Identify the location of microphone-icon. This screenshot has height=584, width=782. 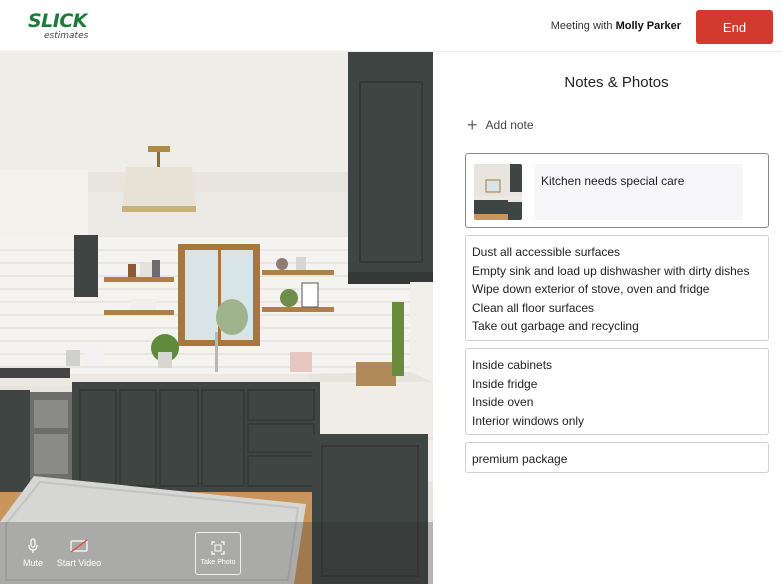
(33, 545).